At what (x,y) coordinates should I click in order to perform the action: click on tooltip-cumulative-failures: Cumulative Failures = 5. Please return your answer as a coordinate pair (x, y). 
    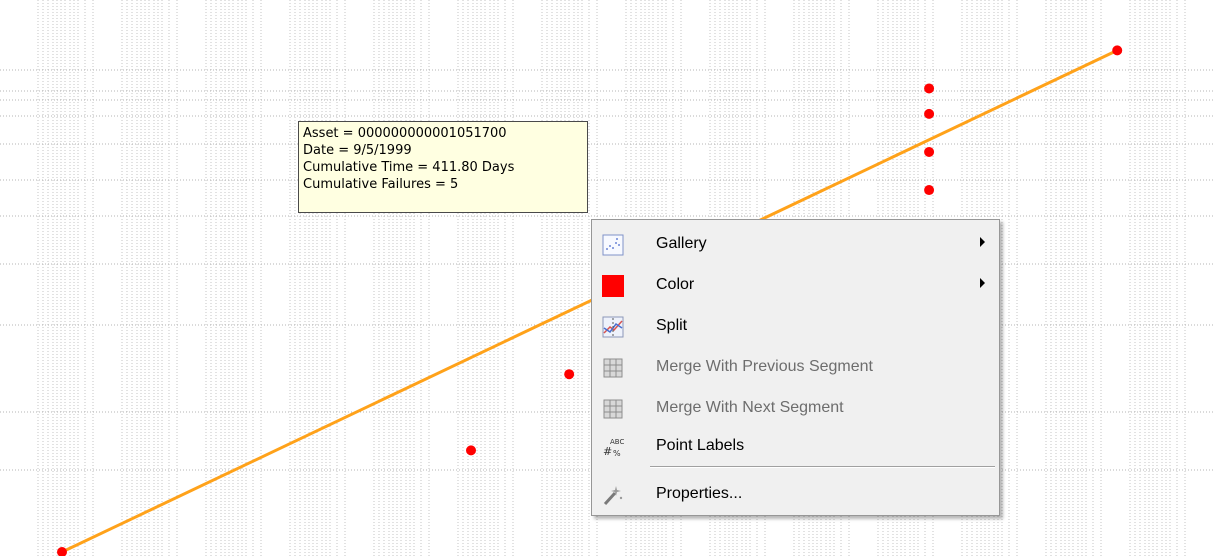
    Looking at the image, I should click on (381, 184).